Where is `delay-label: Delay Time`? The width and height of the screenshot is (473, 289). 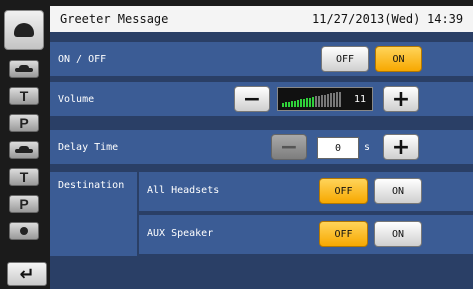 delay-label: Delay Time is located at coordinates (88, 147).